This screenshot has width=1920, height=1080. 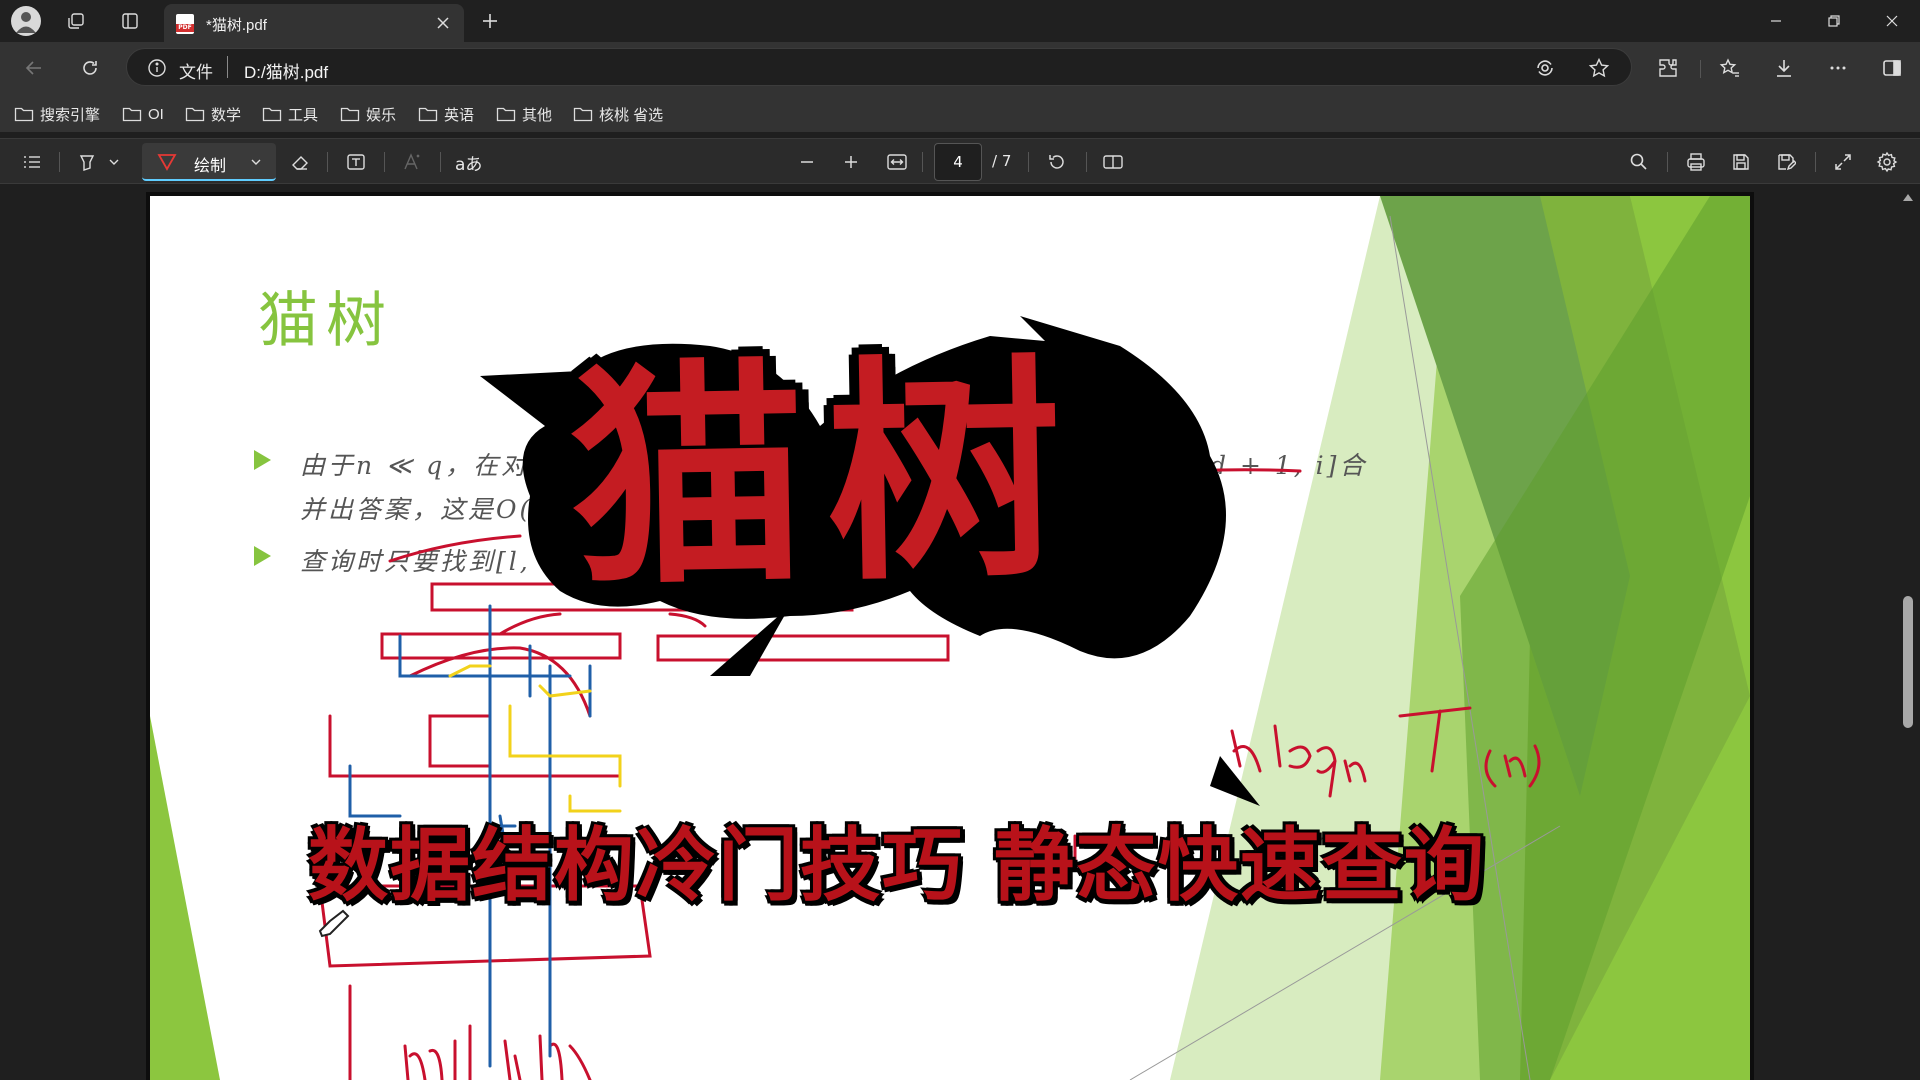 I want to click on bookmark-folder: 核桃 省选, so click(x=618, y=114).